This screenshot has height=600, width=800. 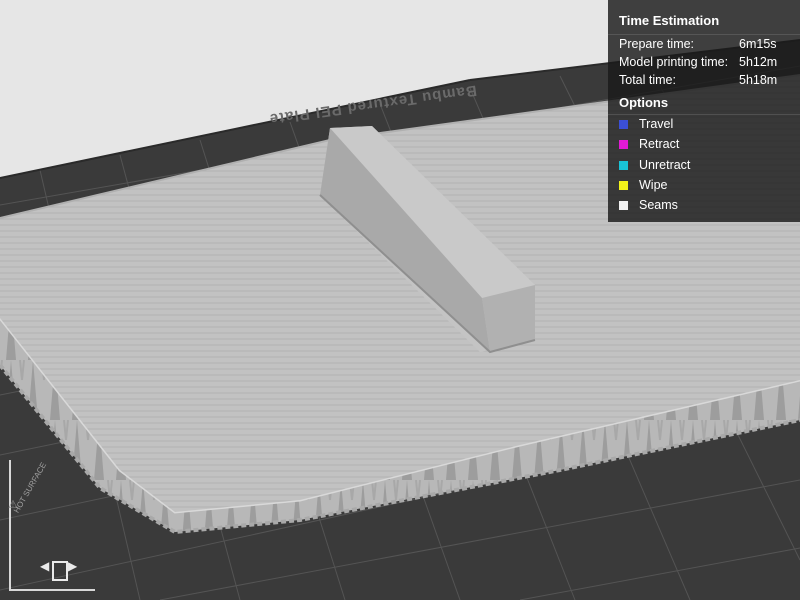 I want to click on option-unretract: Unretract, so click(x=654, y=165).